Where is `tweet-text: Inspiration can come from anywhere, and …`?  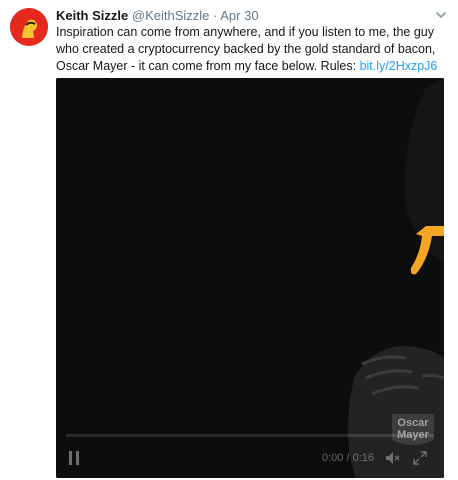
tweet-text: Inspiration can come from anywhere, and … is located at coordinates (251, 49).